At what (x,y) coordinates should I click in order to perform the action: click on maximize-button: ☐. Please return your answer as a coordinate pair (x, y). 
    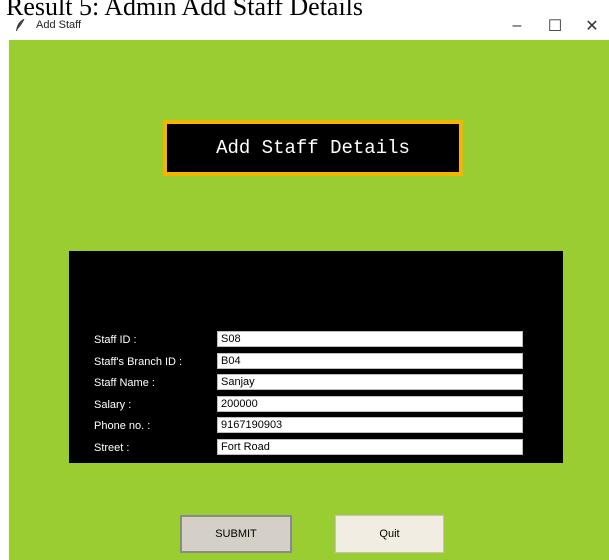
    Looking at the image, I should click on (555, 26).